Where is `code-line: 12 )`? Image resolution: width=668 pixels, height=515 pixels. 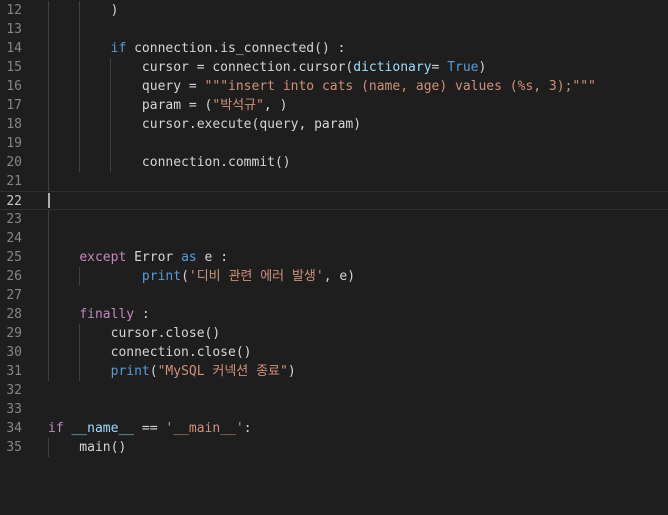 code-line: 12 ) is located at coordinates (334, 10).